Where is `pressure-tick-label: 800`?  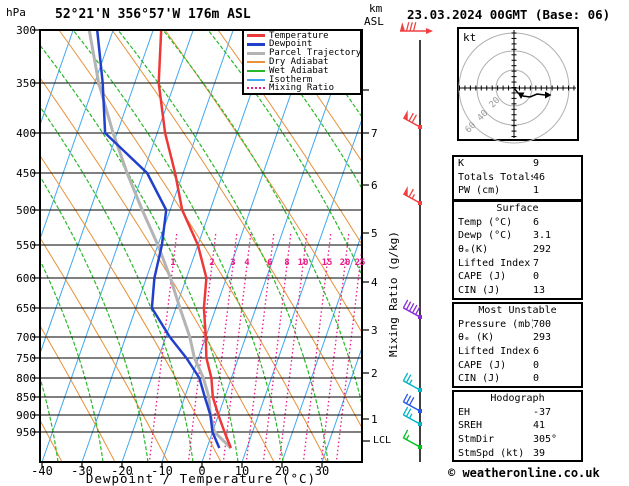
pressure-tick-label: 800 is located at coordinates (26, 378).